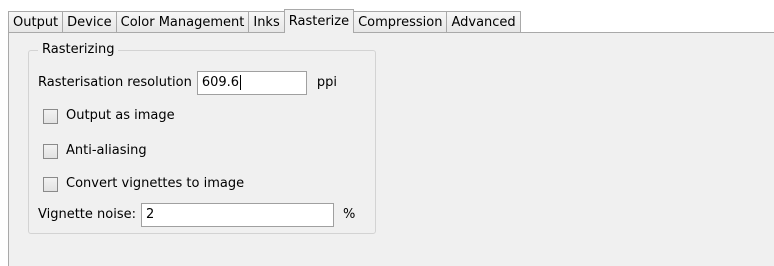  Describe the element at coordinates (50, 184) in the screenshot. I see `convert-vignettes-checkbox` at that location.